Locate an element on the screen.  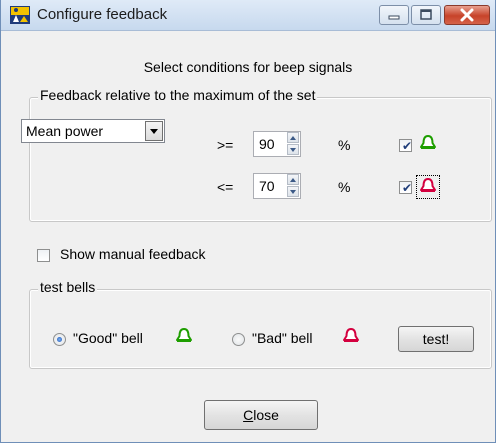
bad-bell-radio is located at coordinates (238, 339).